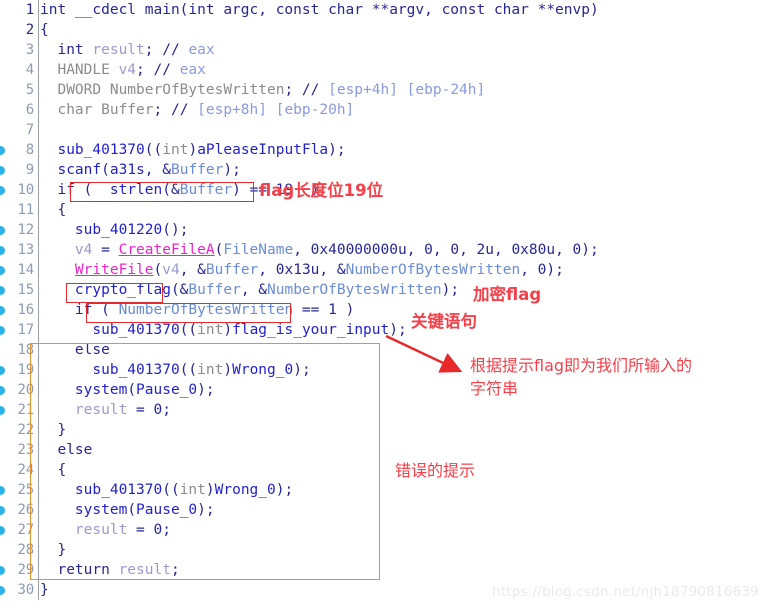 Image resolution: width=763 pixels, height=616 pixels. I want to click on code-line: 25 sub_401370((int)Wrong_0);, so click(381, 490).